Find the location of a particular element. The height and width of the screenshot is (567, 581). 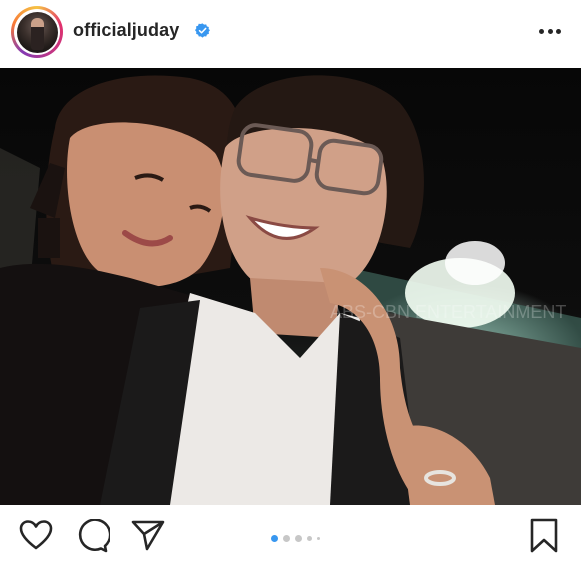

heart-icon is located at coordinates (36, 535).